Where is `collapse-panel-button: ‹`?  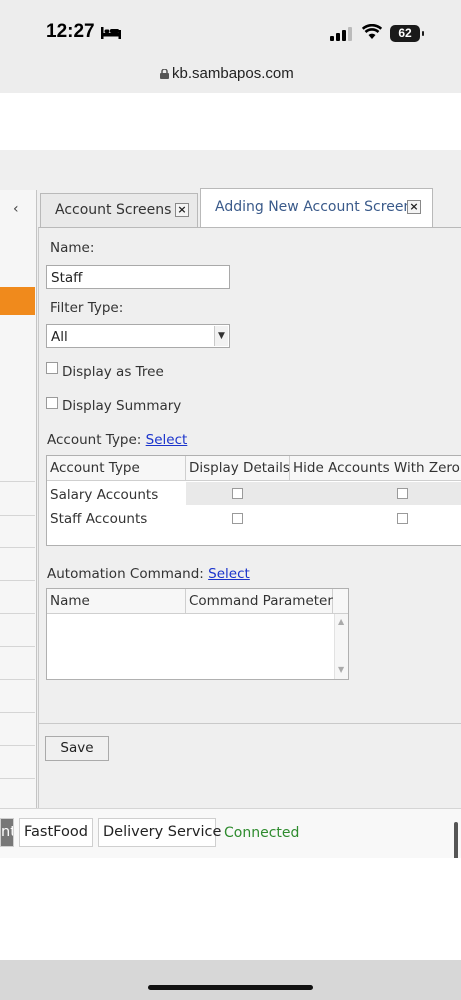
collapse-panel-button: ‹ is located at coordinates (16, 209).